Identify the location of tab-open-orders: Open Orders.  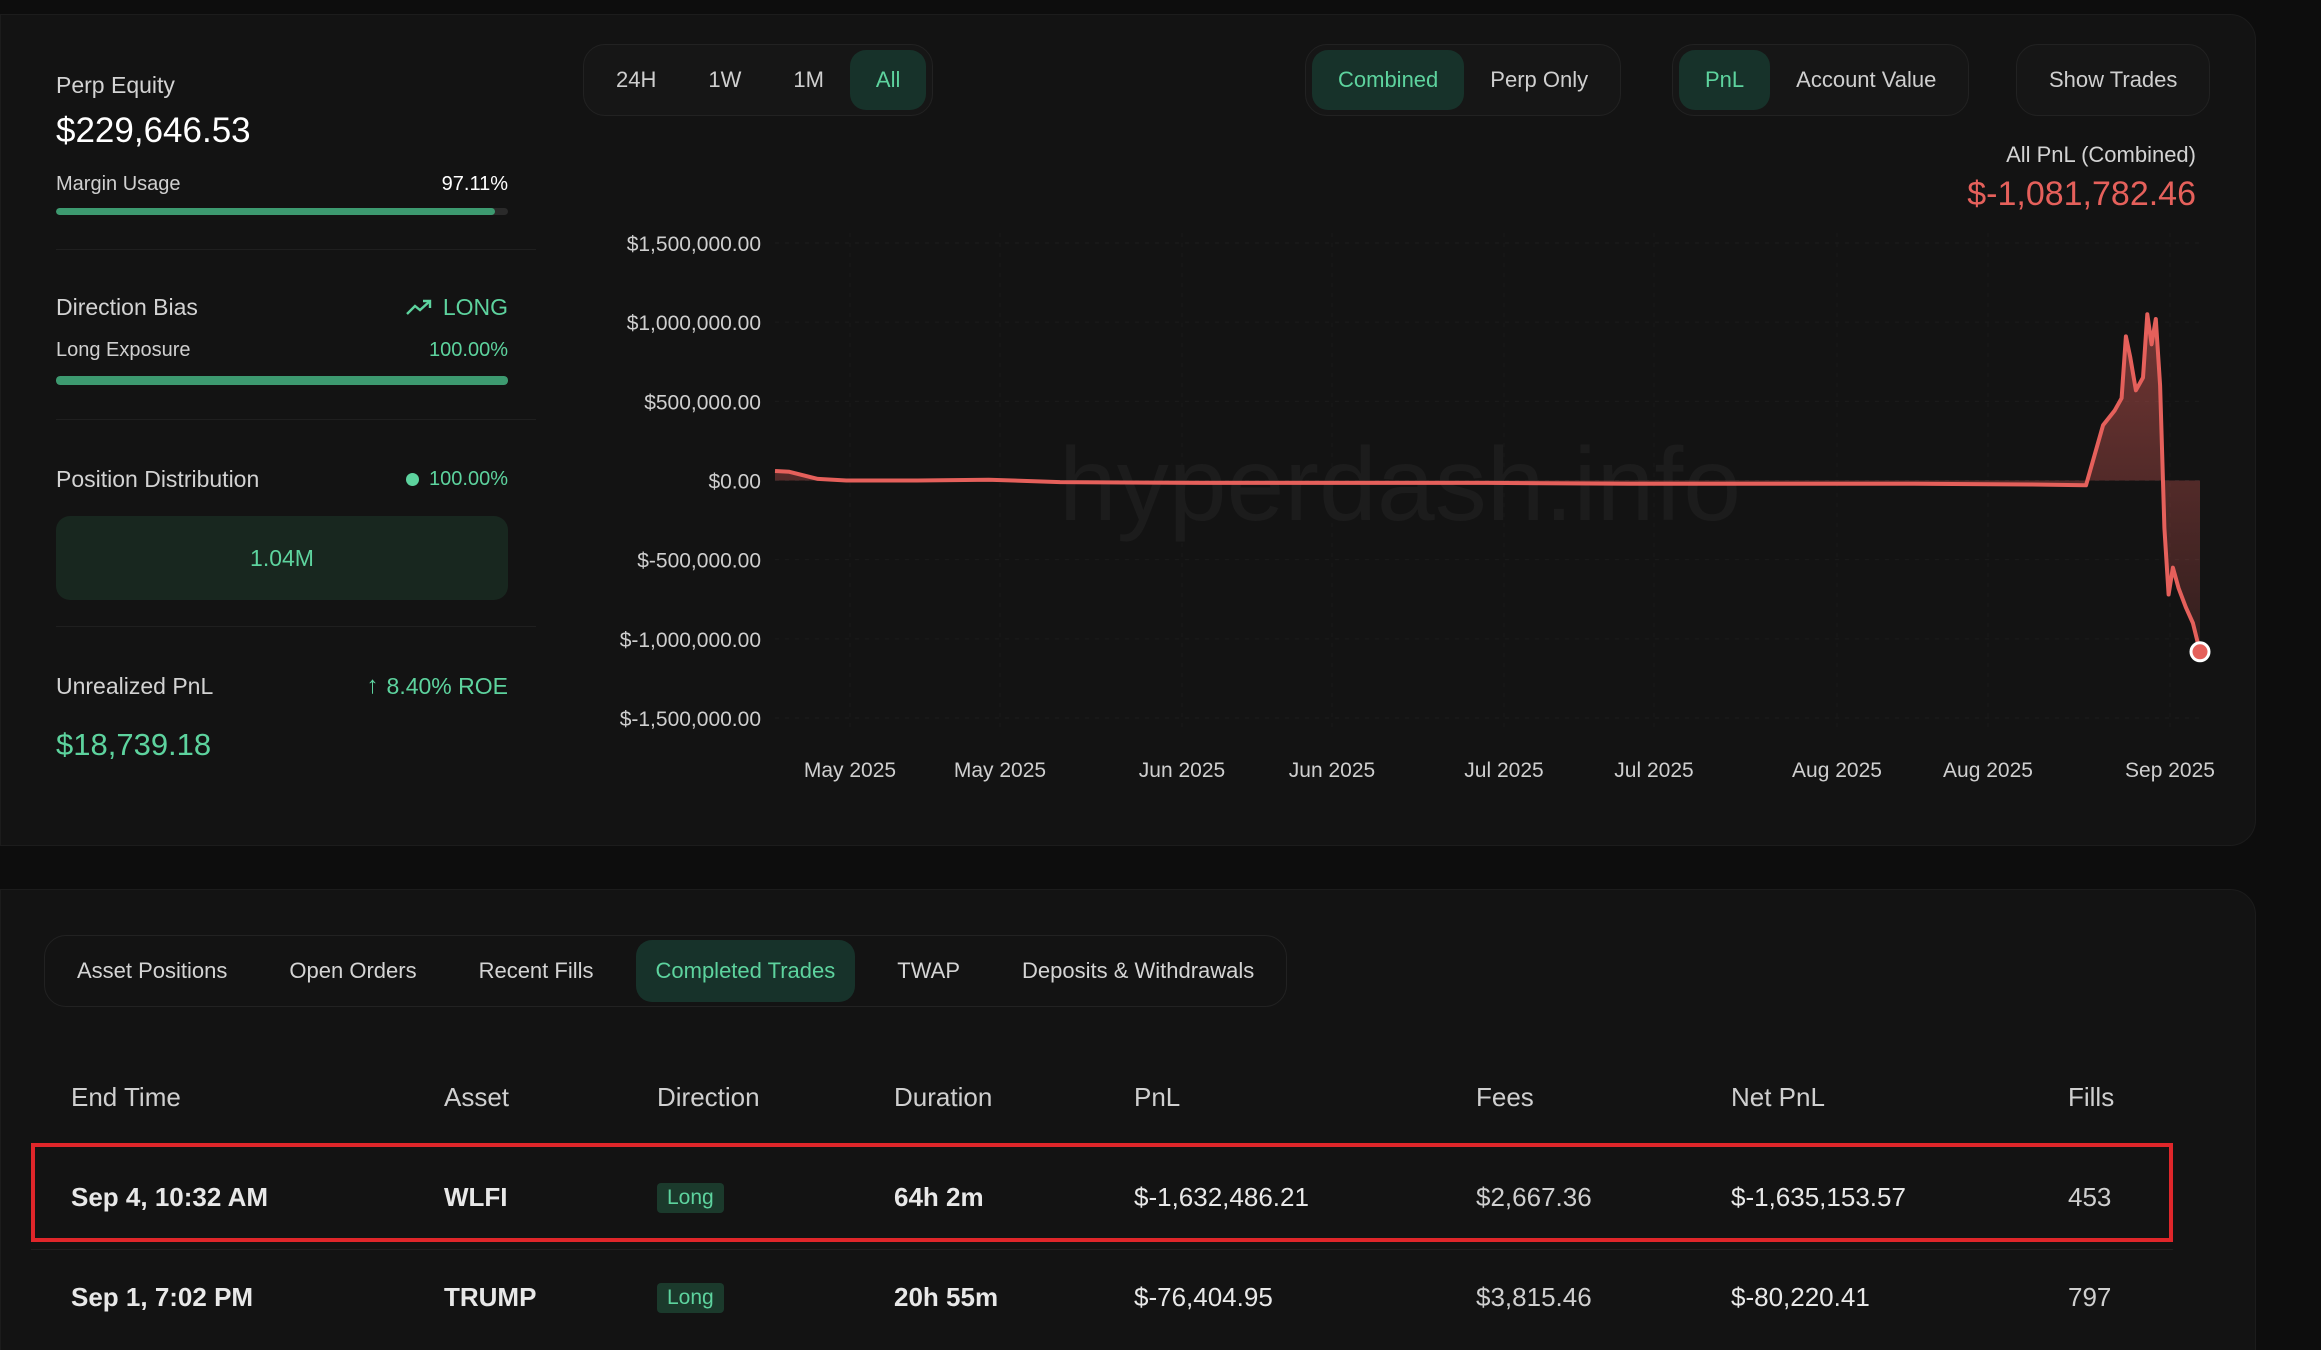
(352, 971).